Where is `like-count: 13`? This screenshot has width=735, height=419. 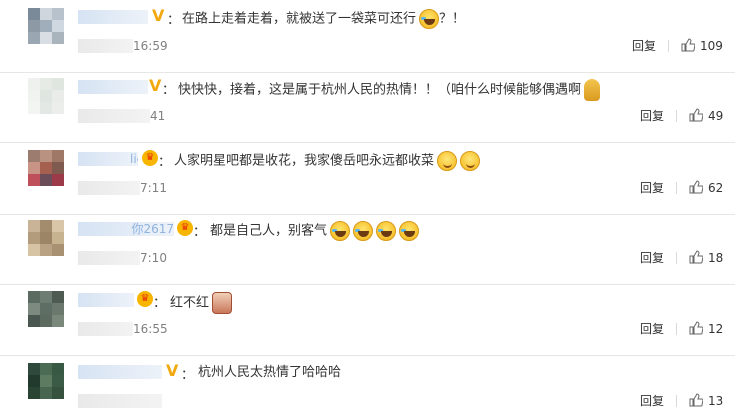 like-count: 13 is located at coordinates (716, 401).